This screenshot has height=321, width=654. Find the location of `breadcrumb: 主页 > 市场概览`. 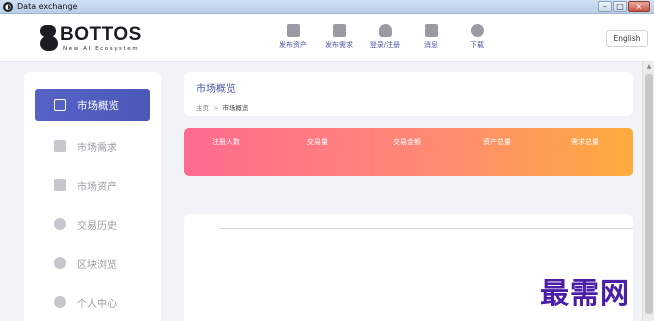

breadcrumb: 主页 > 市场概览 is located at coordinates (222, 107).